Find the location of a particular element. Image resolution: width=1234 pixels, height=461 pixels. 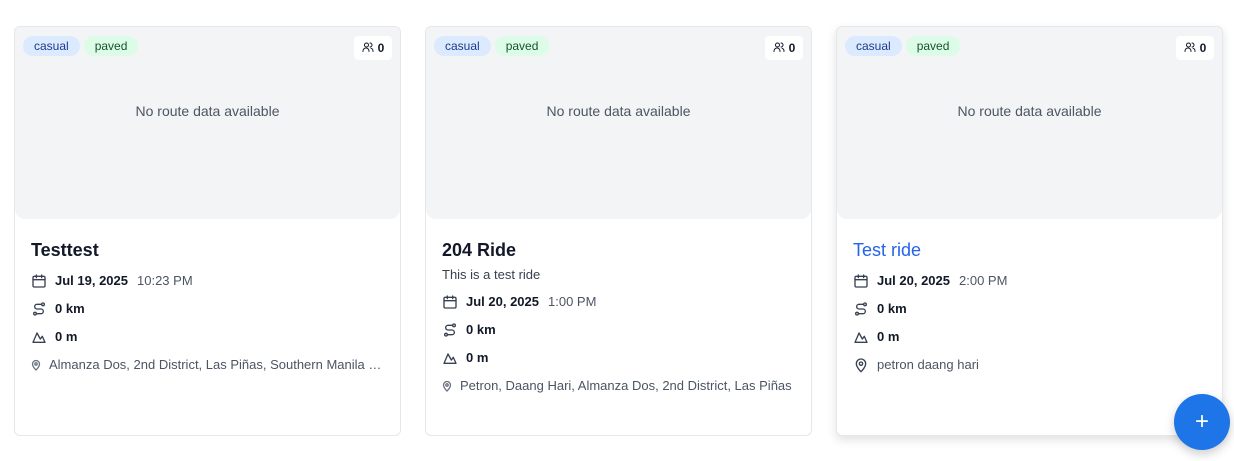

ride-title: 204 Ride is located at coordinates (618, 250).